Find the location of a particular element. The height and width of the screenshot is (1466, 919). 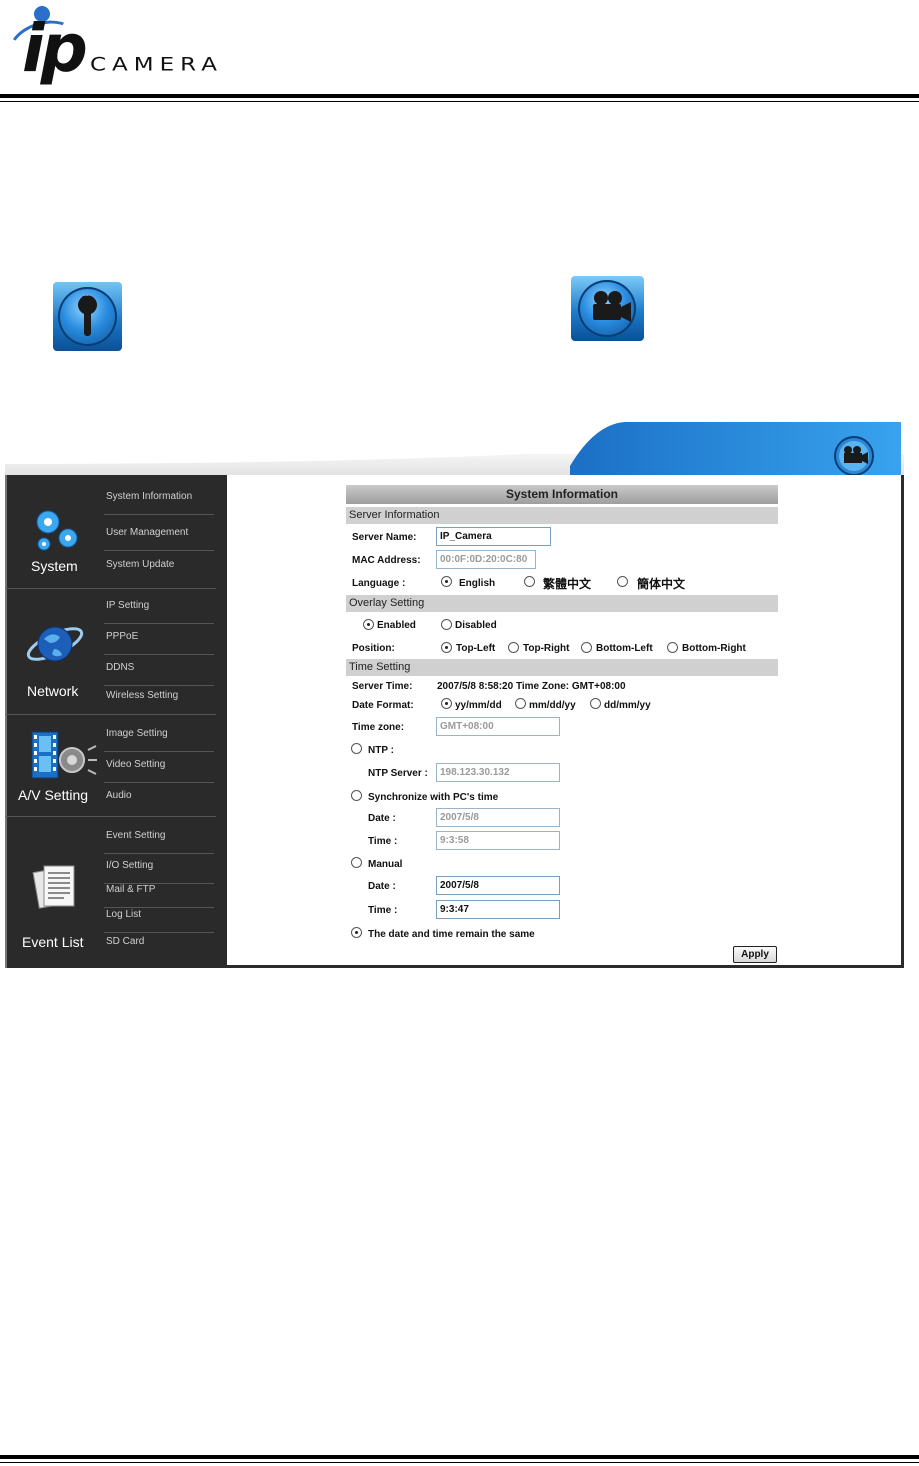

date-format-ddmmyy-label: dd/mm/yy is located at coordinates (627, 705).